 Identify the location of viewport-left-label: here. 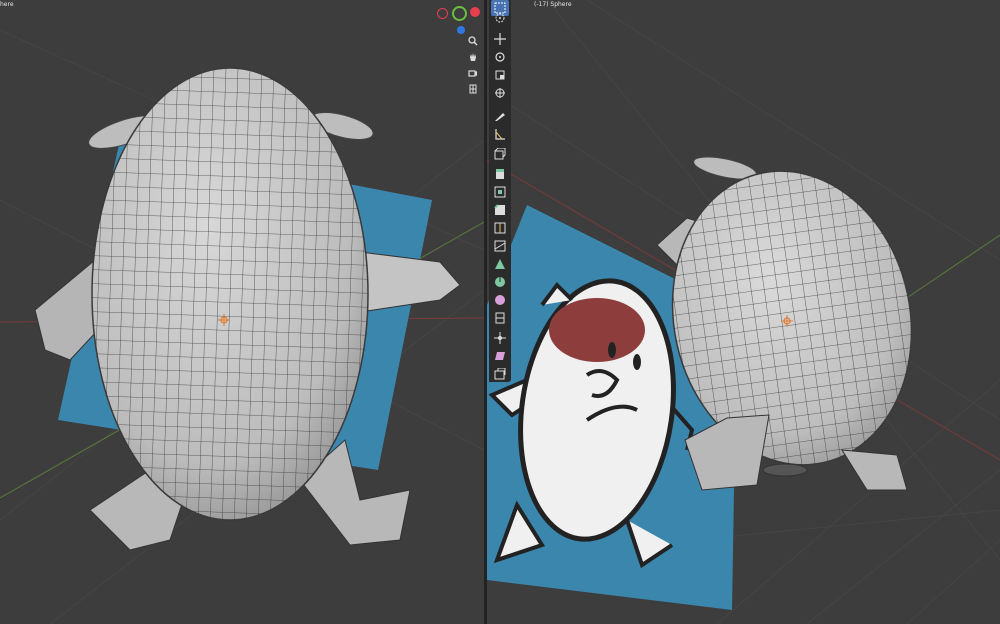
(7, 4).